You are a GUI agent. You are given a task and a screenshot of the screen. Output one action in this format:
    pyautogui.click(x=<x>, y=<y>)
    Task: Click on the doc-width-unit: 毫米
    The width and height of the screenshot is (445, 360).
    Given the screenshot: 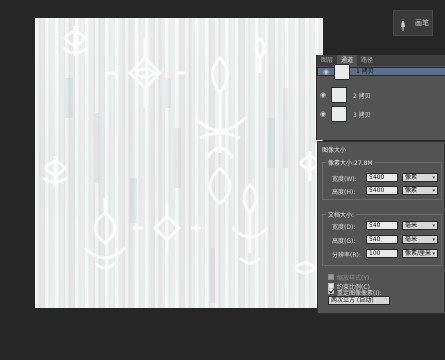 What is the action you would take?
    pyautogui.click(x=411, y=225)
    